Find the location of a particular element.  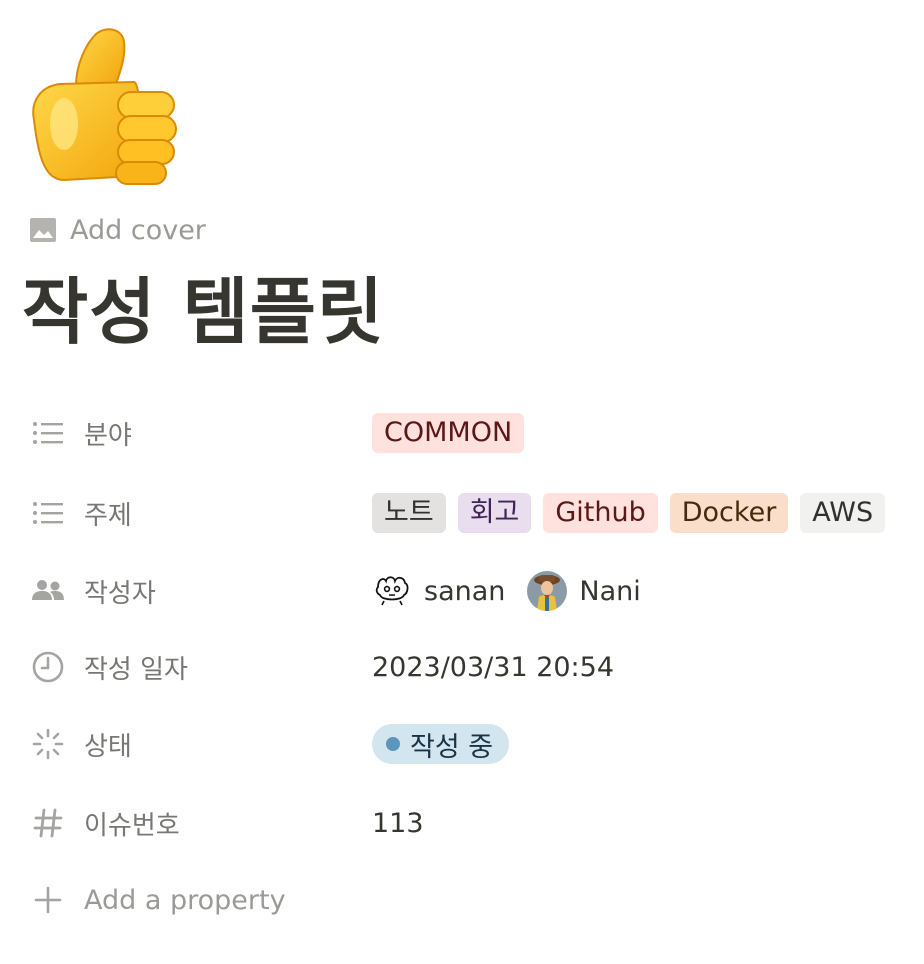

property-value-created: 2023/03/31 20:54 is located at coordinates (640, 667).